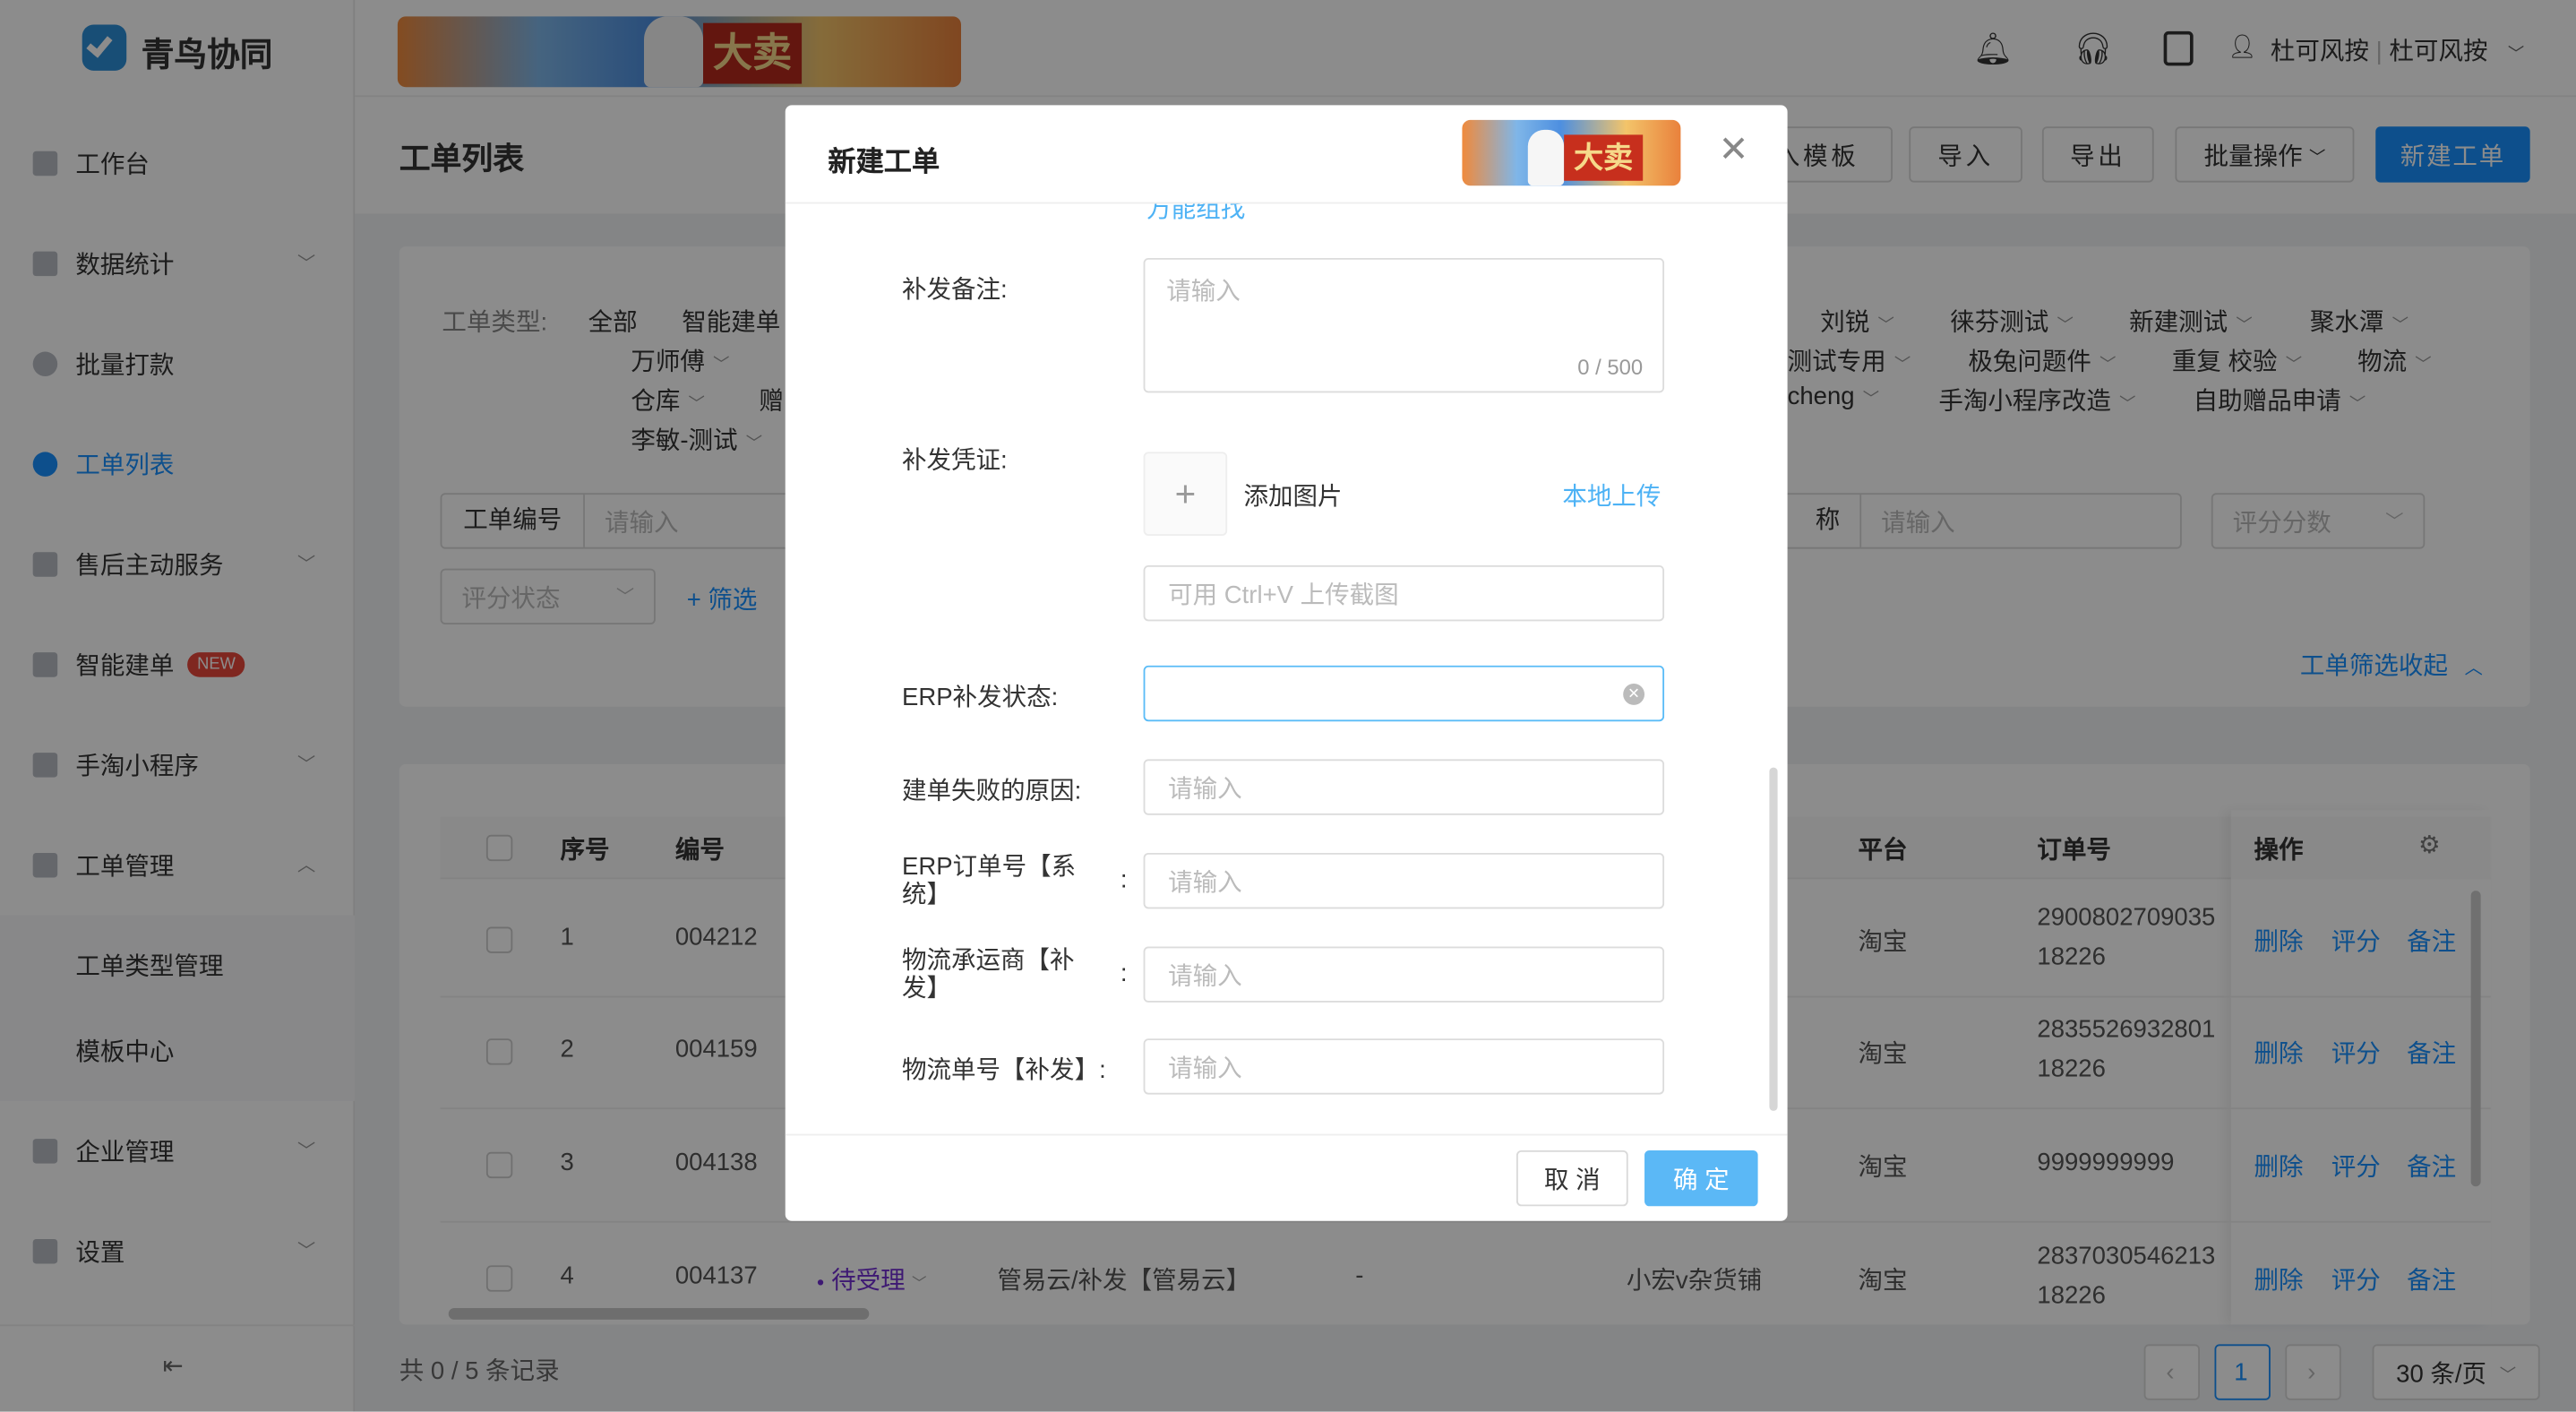  I want to click on add-image-label: 添加图片, so click(1293, 497).